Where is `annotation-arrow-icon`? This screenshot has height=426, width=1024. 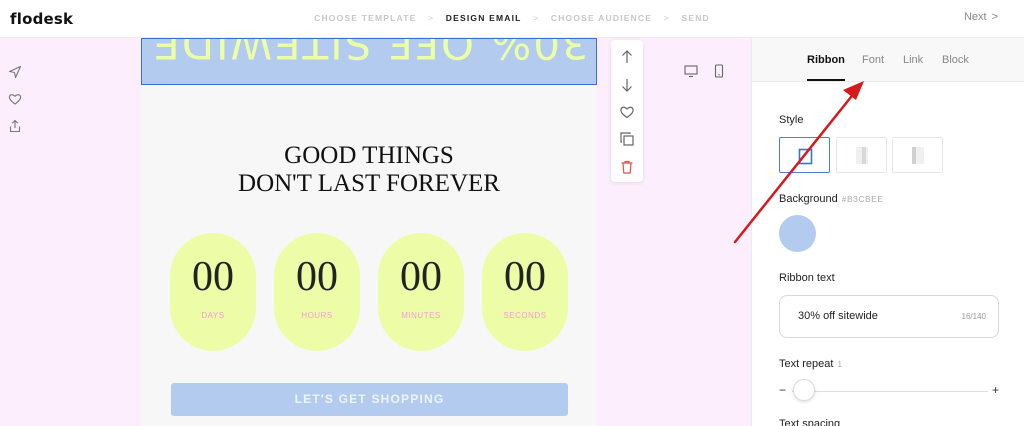
annotation-arrow-icon is located at coordinates (798, 162).